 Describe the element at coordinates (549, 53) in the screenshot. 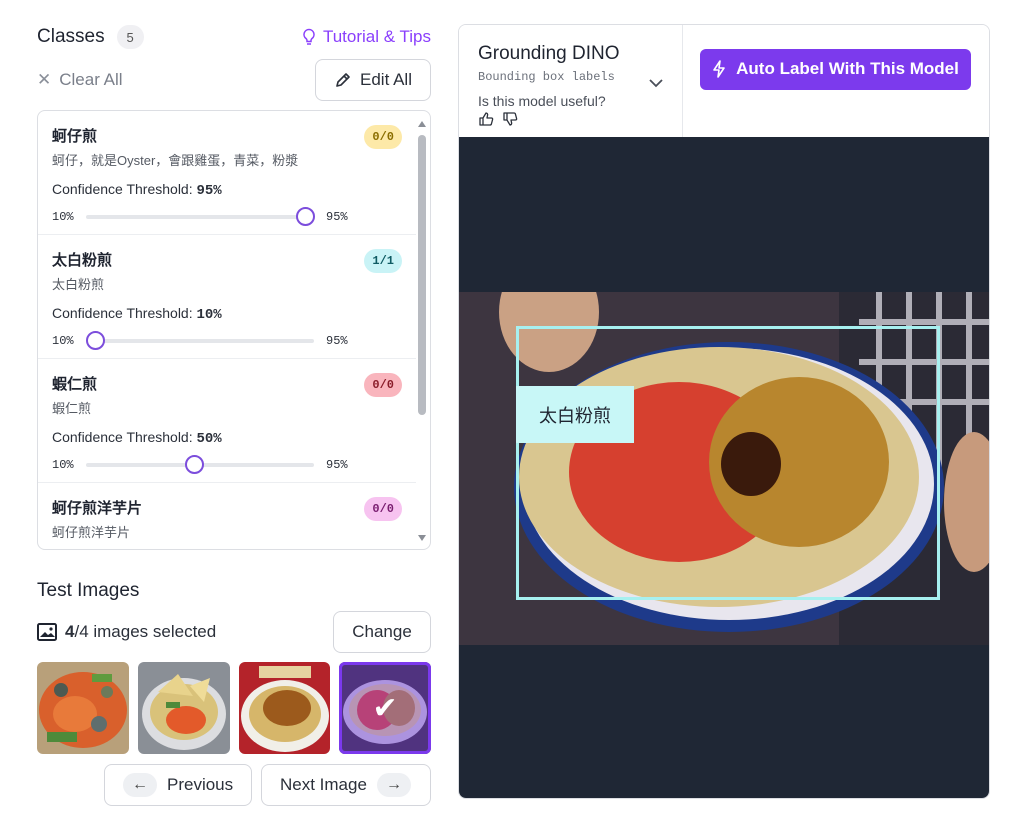

I see `model-name: Grounding DINO` at that location.